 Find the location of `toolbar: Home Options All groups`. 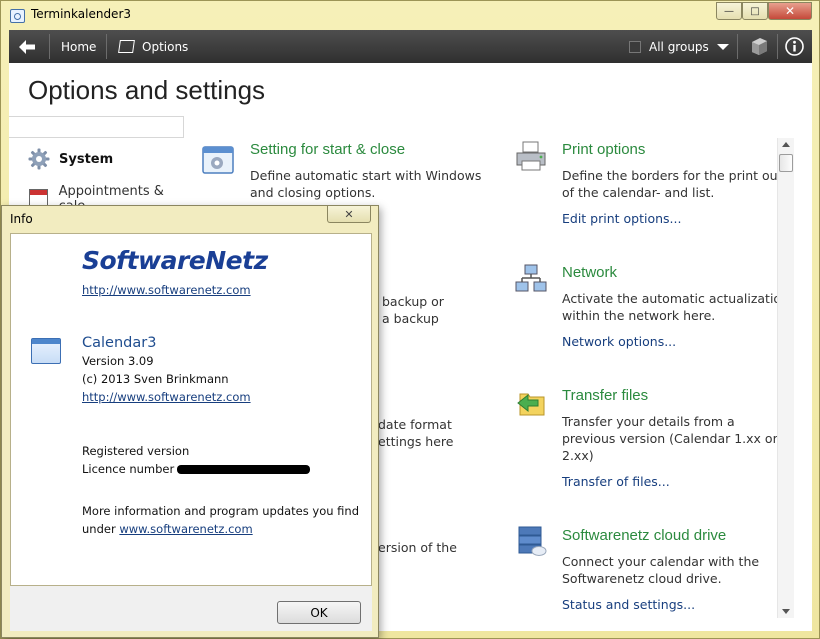

toolbar: Home Options All groups is located at coordinates (410, 46).